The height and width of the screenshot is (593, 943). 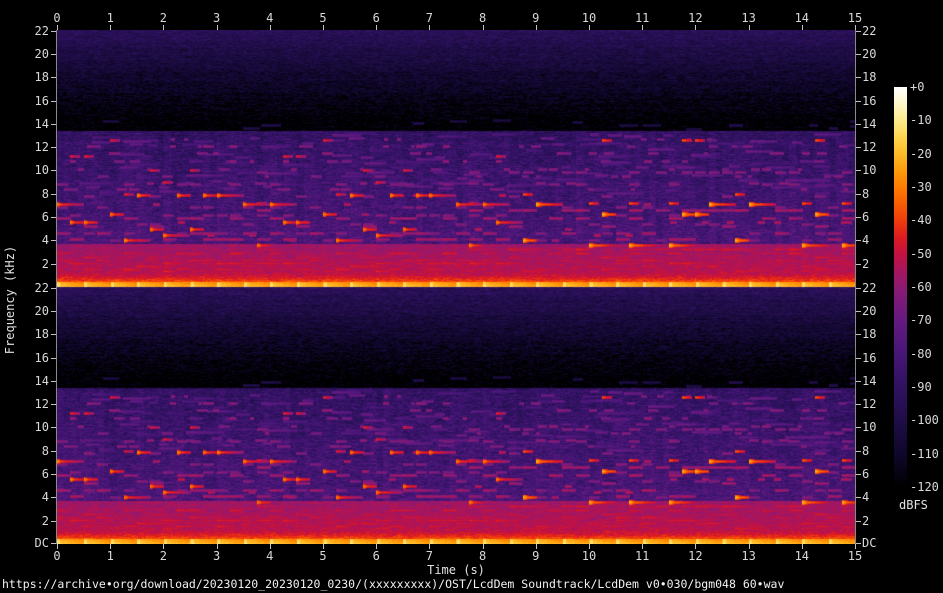 What do you see at coordinates (10, 300) in the screenshot?
I see `frequency-axis-label: Frequency (kHz)` at bounding box center [10, 300].